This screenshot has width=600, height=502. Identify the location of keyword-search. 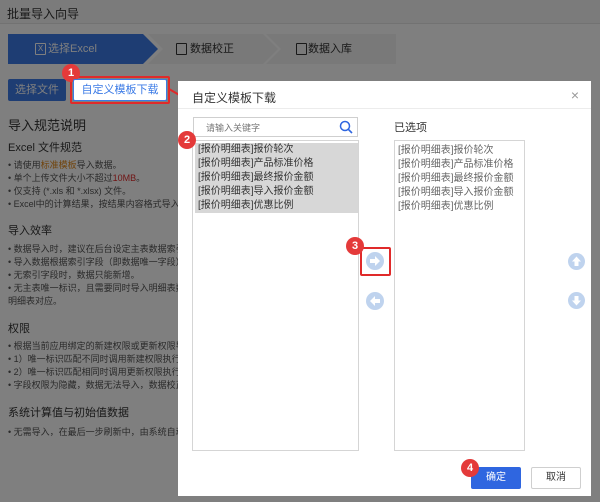
(275, 127).